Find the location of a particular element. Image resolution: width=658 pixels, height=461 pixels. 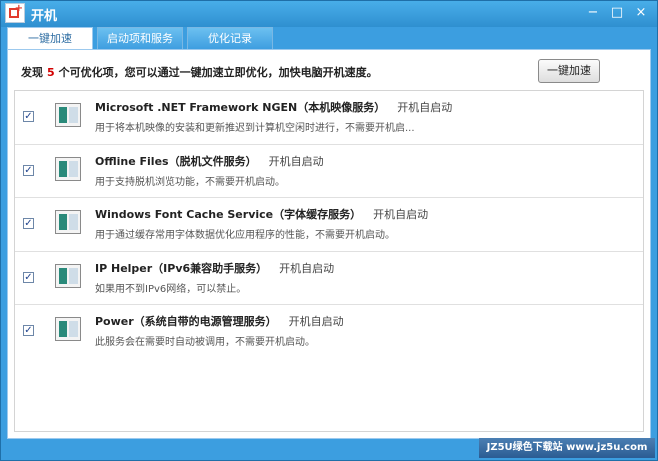

service-name: Windows Font Cache Service（字体缓存服务） is located at coordinates (228, 215).